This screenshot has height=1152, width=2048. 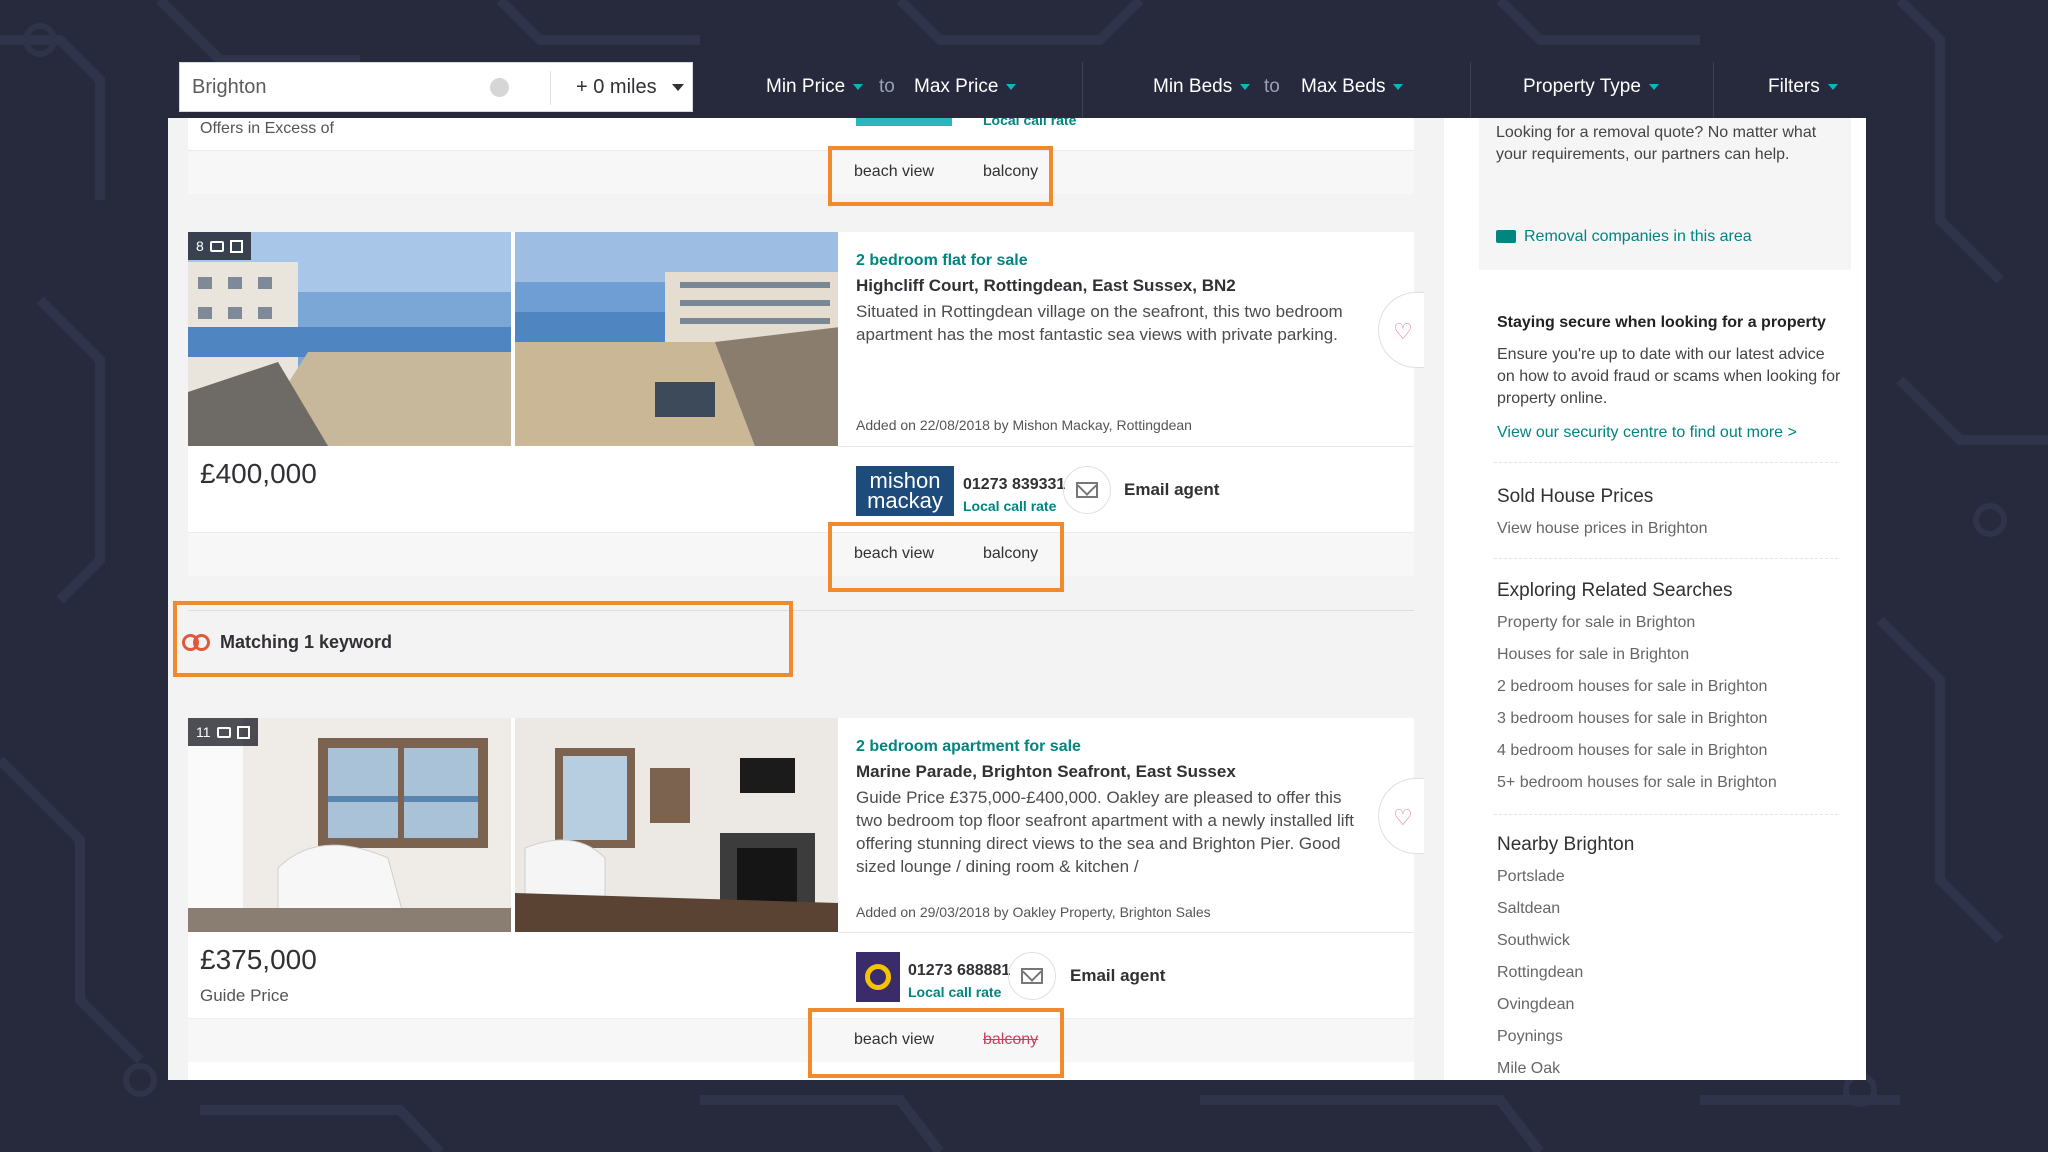 I want to click on nearby-link: Mile Oak, so click(x=1528, y=1069).